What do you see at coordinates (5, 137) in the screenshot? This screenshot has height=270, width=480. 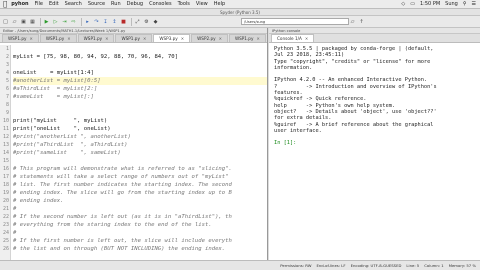 I see `line-number: 12` at bounding box center [5, 137].